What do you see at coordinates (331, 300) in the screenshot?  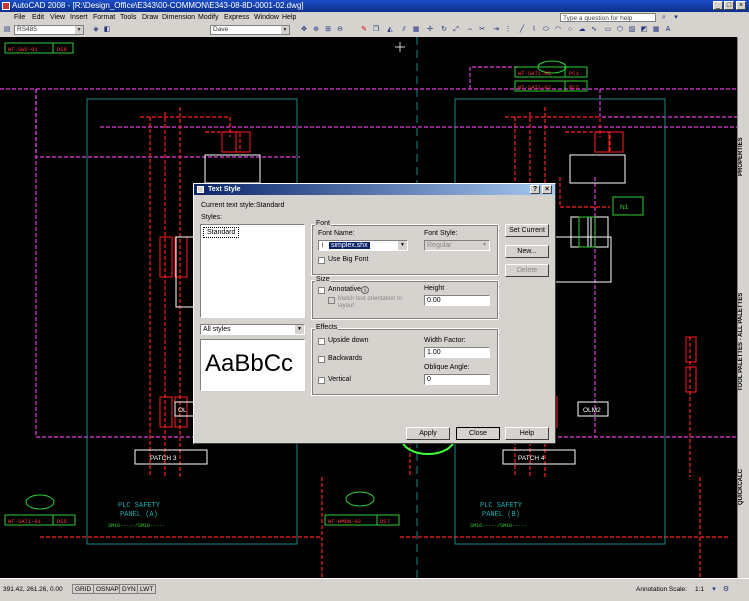 I see `match-orientation-checkbox` at bounding box center [331, 300].